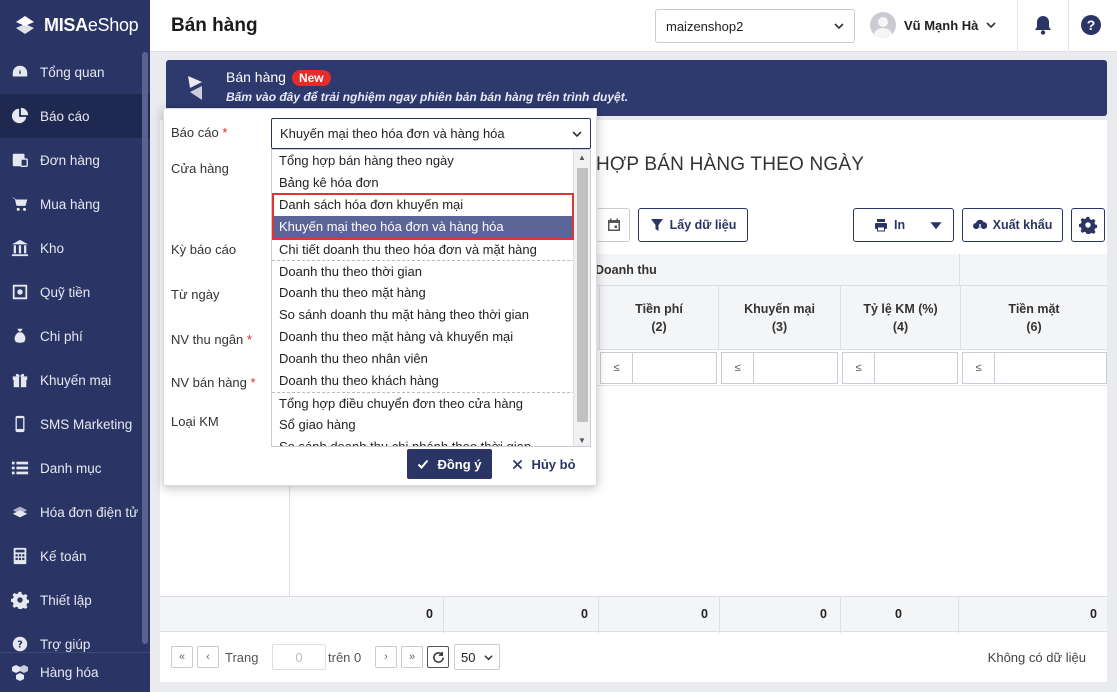 This screenshot has width=1117, height=692. Describe the element at coordinates (211, 339) in the screenshot. I see `label-nv-thu-ngan: NV thu ngân *` at that location.